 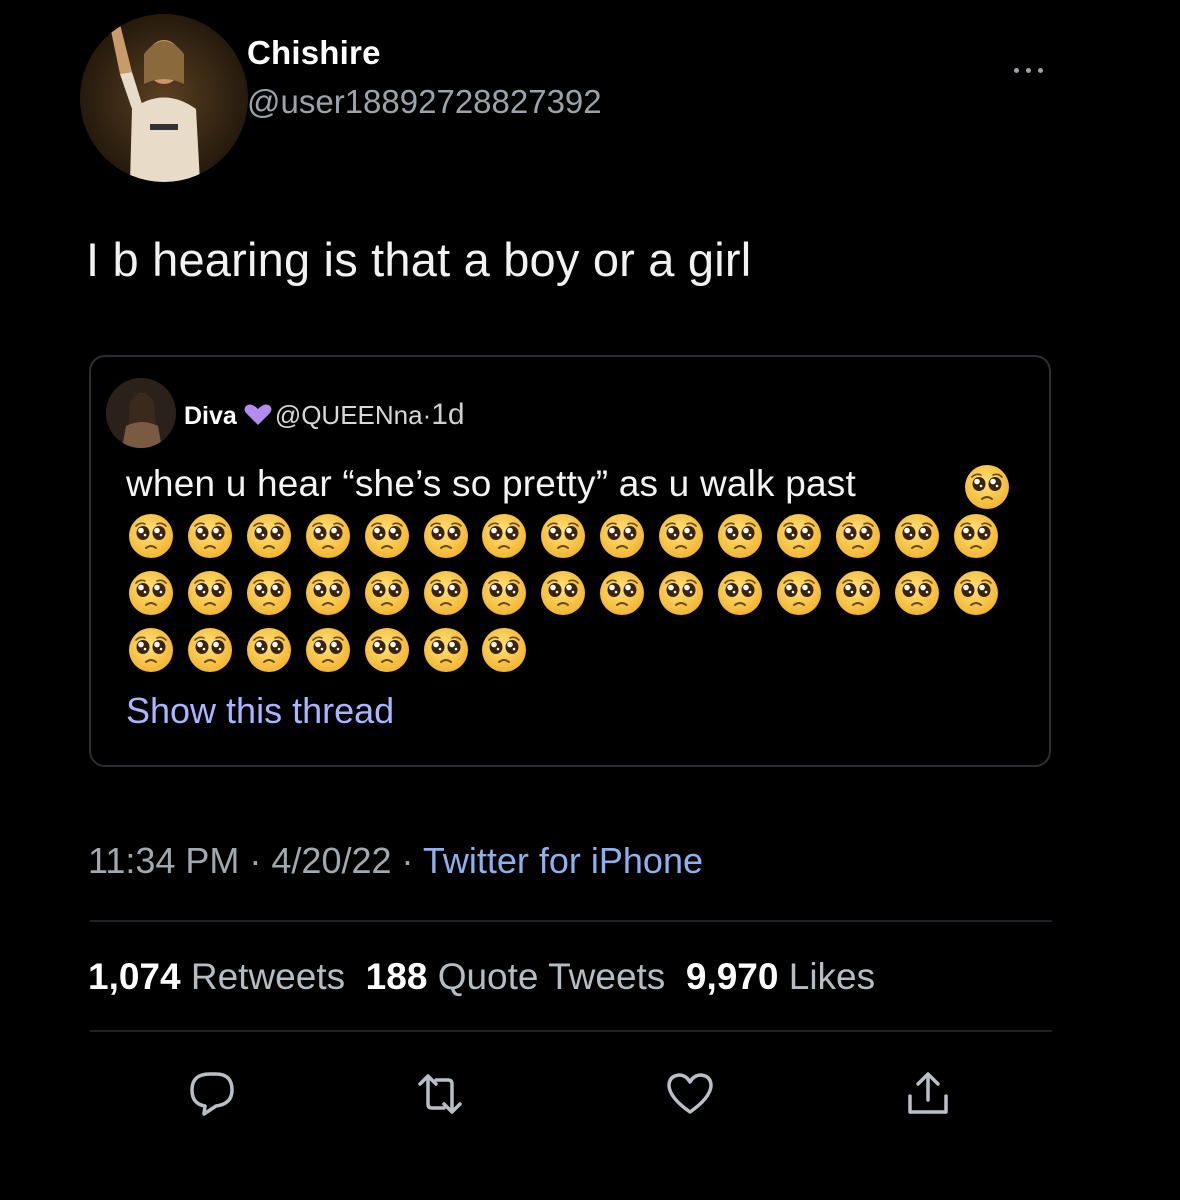 I want to click on share-button, so click(x=928, y=1094).